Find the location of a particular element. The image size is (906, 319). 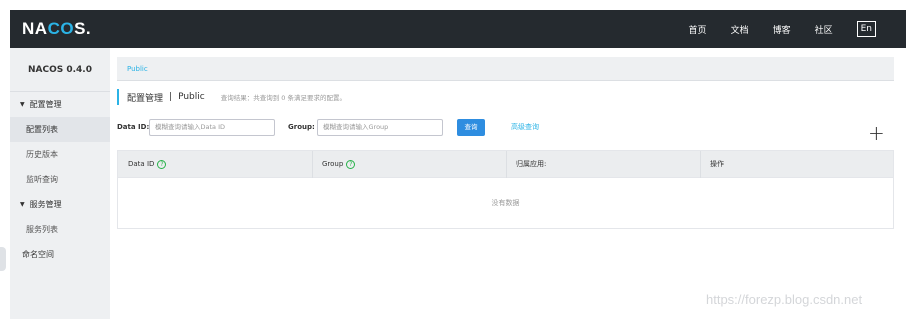

table-empty-message: 没有数据 is located at coordinates (505, 203).